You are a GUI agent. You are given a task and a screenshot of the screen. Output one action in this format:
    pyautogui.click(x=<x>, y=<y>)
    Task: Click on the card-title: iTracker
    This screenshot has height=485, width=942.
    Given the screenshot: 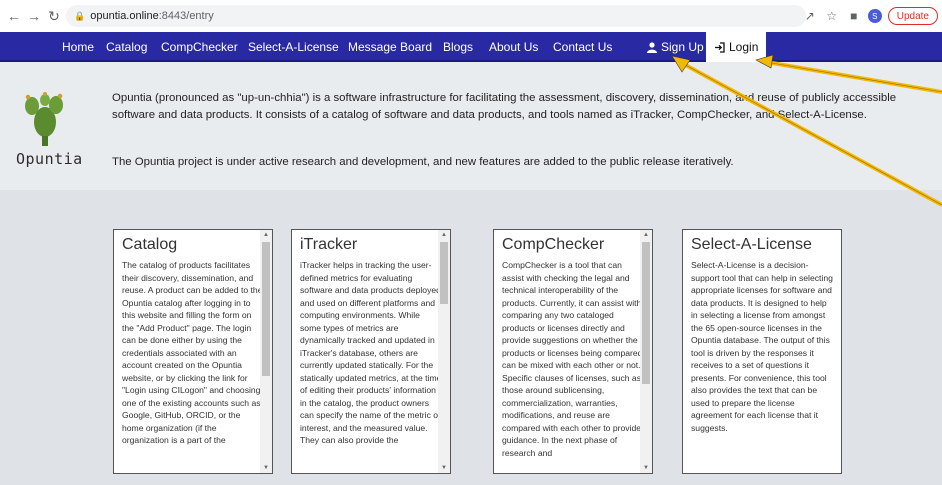 What is the action you would take?
    pyautogui.click(x=329, y=244)
    